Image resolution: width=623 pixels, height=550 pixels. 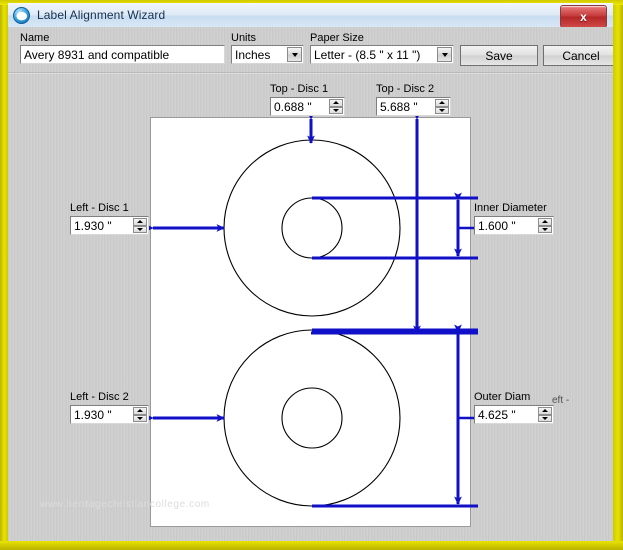 I want to click on outer-diameter-stepper, so click(x=545, y=414).